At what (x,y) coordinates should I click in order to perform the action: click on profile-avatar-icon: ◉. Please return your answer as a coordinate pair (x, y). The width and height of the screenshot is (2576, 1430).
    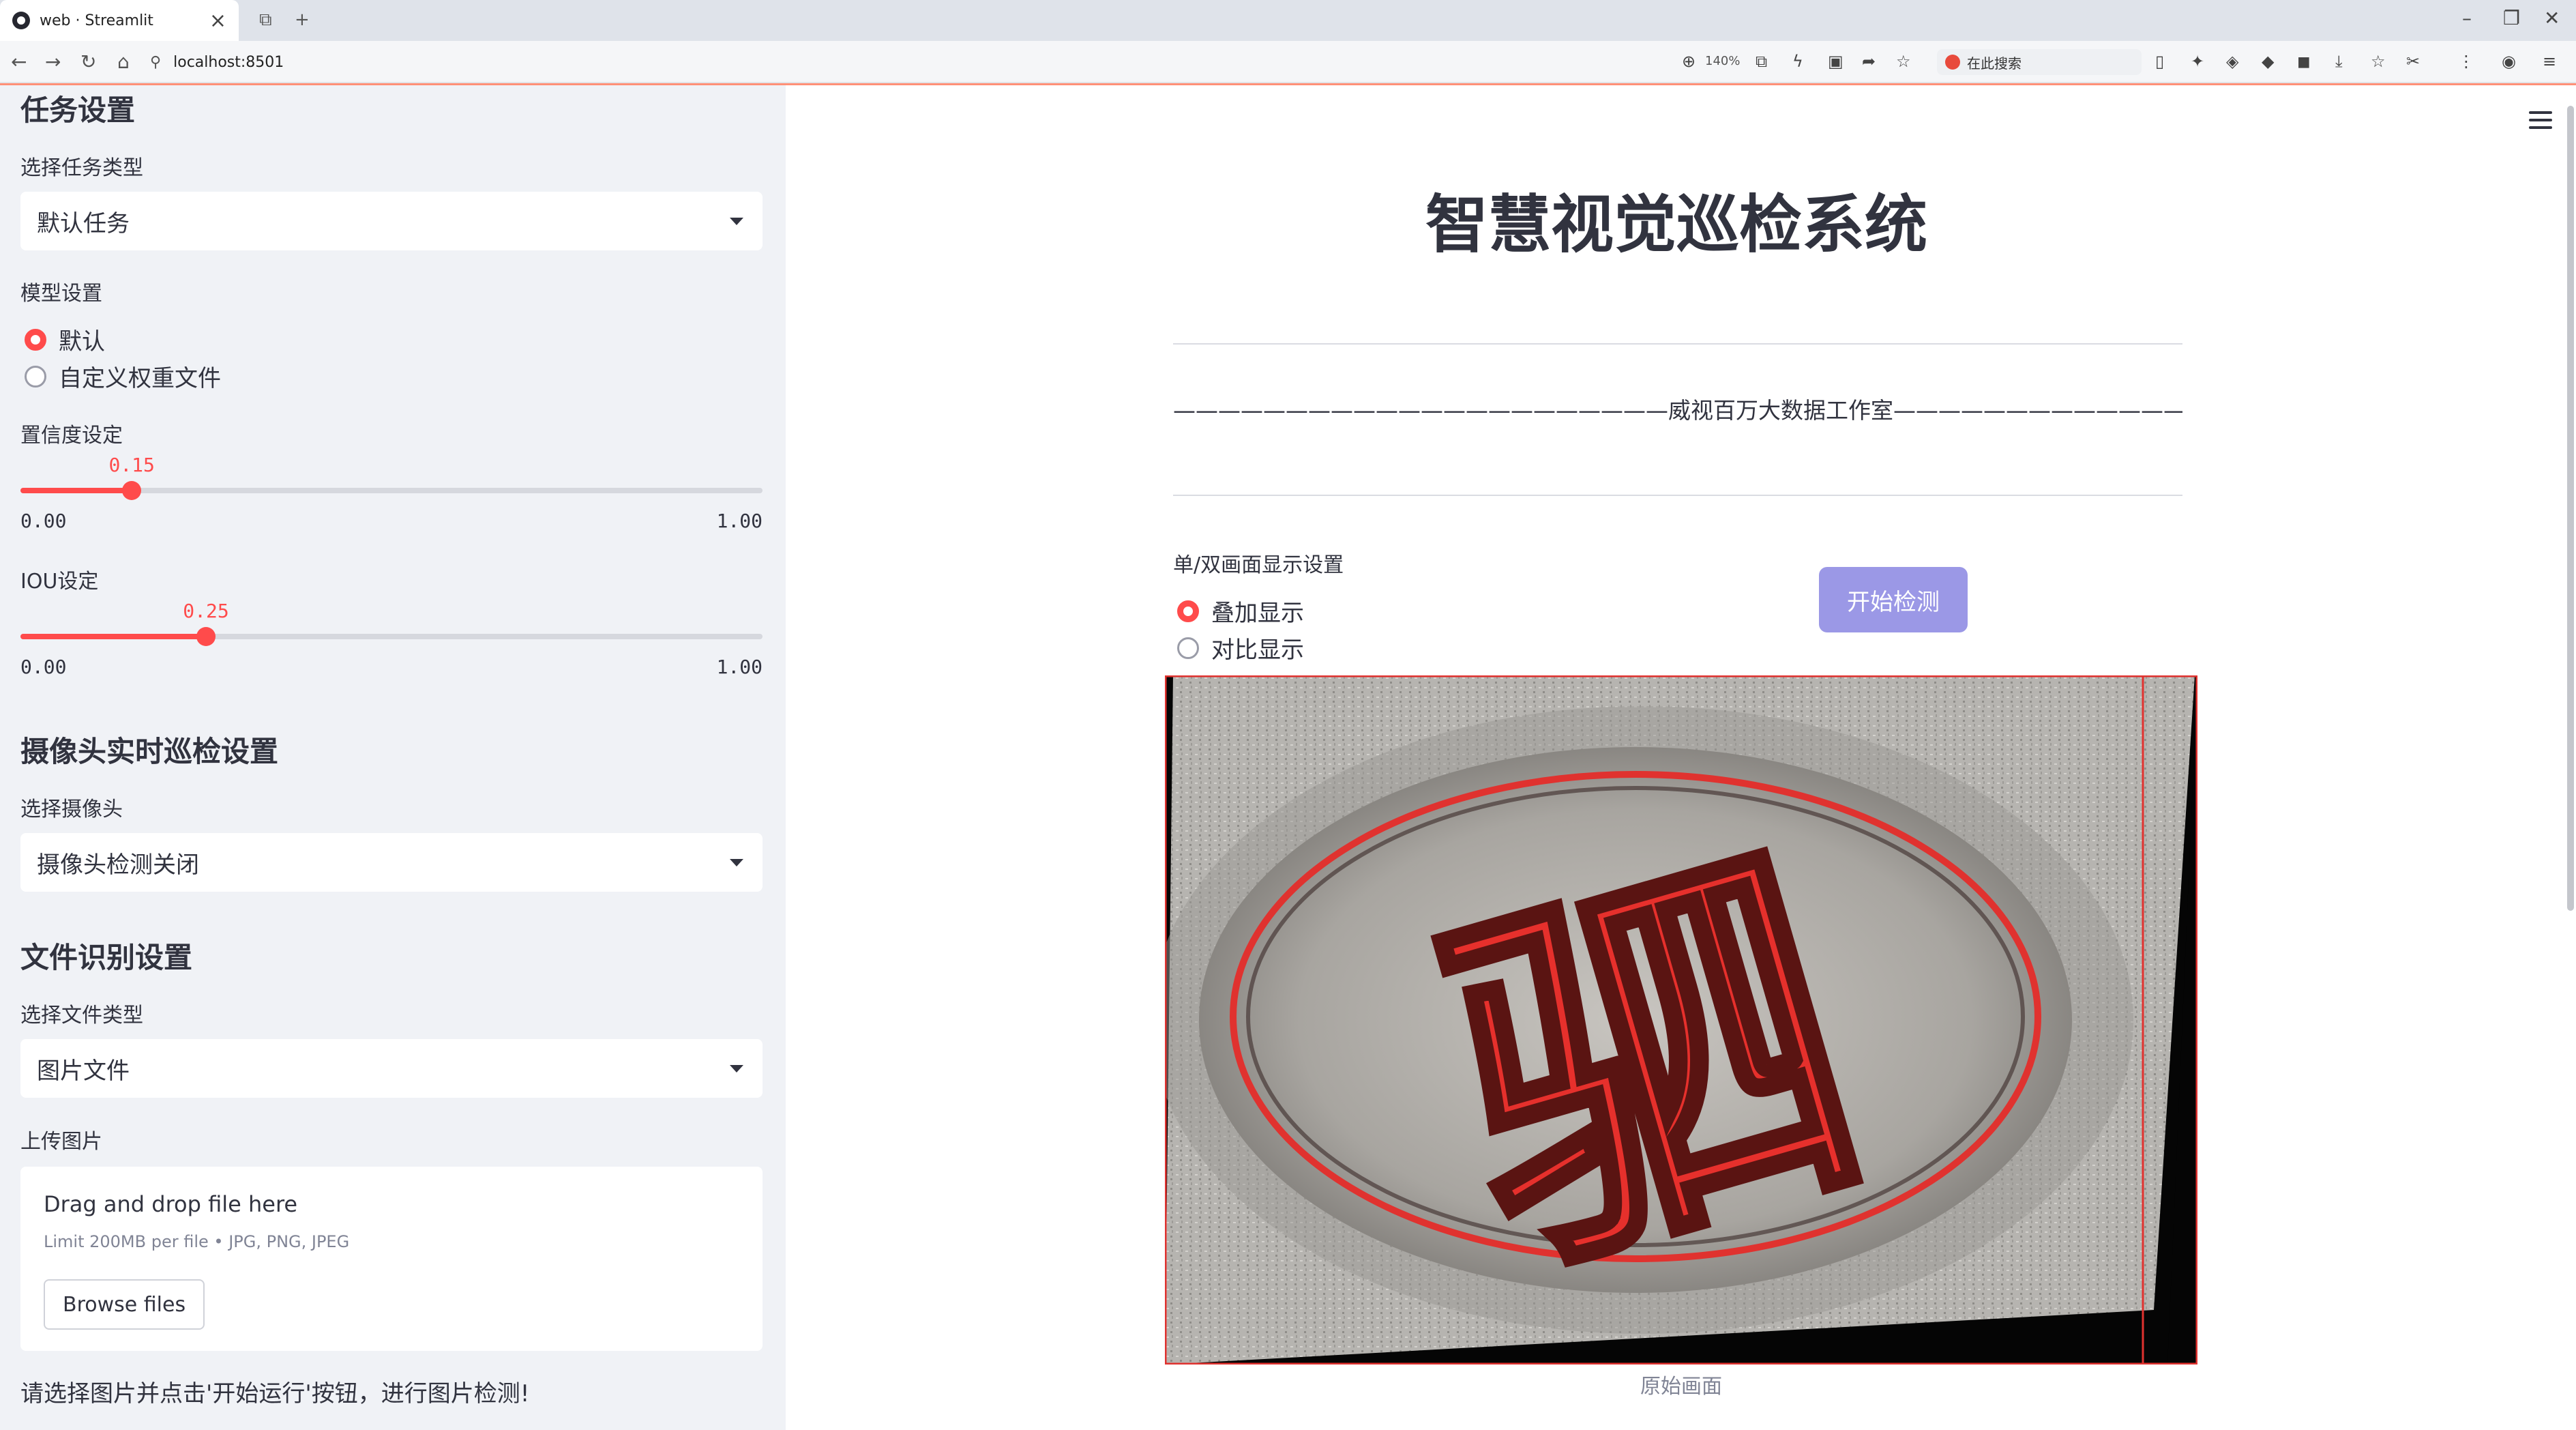
    Looking at the image, I should click on (2509, 62).